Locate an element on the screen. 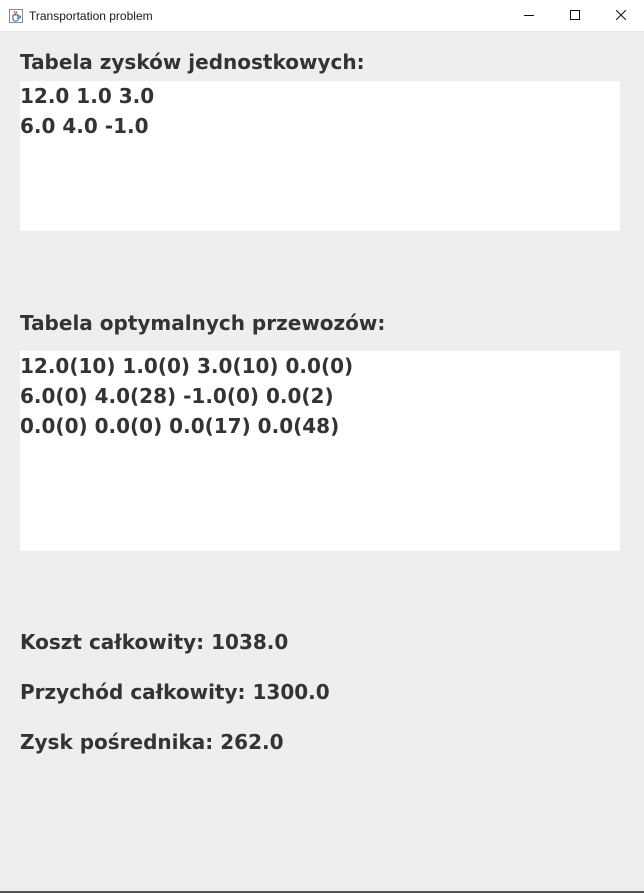  window-title: Transportation problem is located at coordinates (91, 16).